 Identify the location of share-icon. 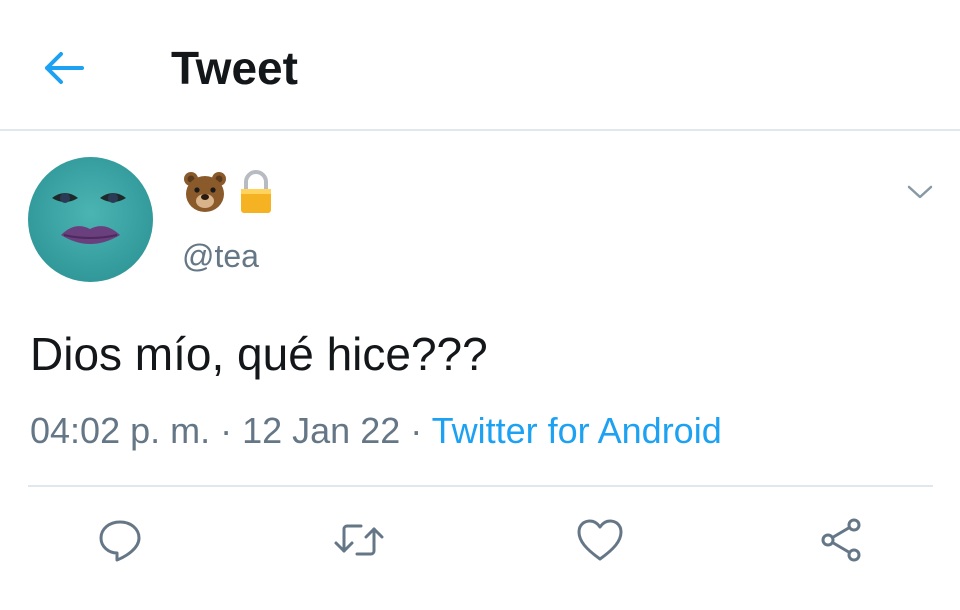
(841, 540).